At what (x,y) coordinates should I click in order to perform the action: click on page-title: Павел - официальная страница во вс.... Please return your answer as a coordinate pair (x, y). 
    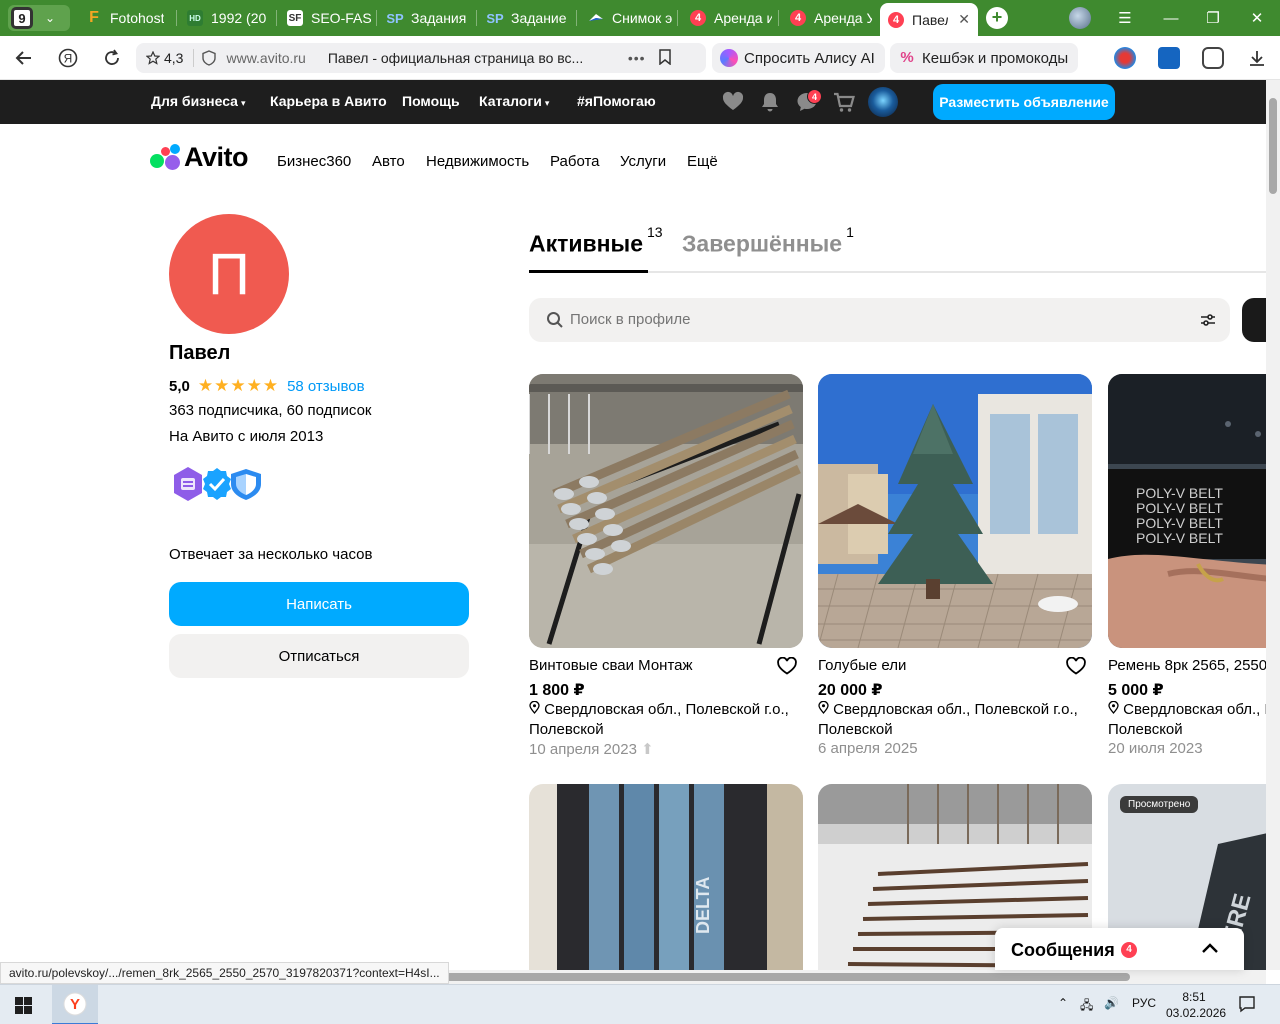
    Looking at the image, I should click on (455, 58).